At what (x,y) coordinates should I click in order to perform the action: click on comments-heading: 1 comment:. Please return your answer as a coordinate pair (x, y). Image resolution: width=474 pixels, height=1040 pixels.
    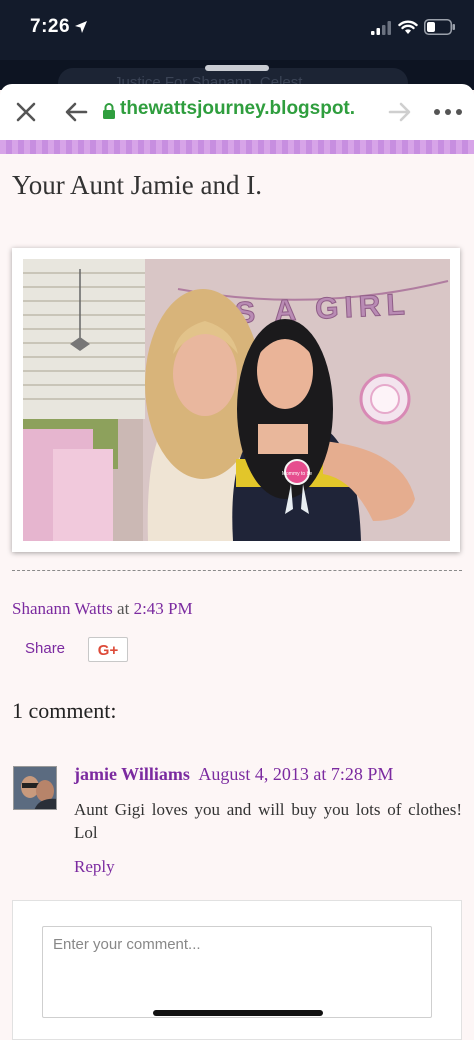
    Looking at the image, I should click on (64, 710).